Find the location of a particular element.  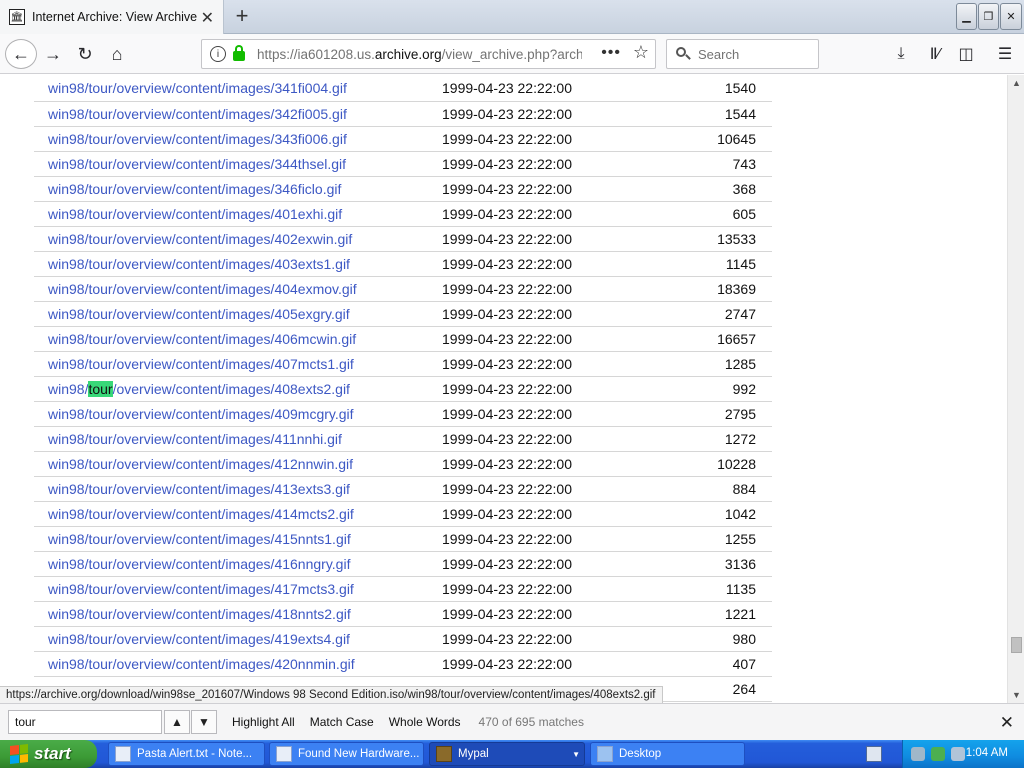

download-icon: ⤓ is located at coordinates (901, 53).